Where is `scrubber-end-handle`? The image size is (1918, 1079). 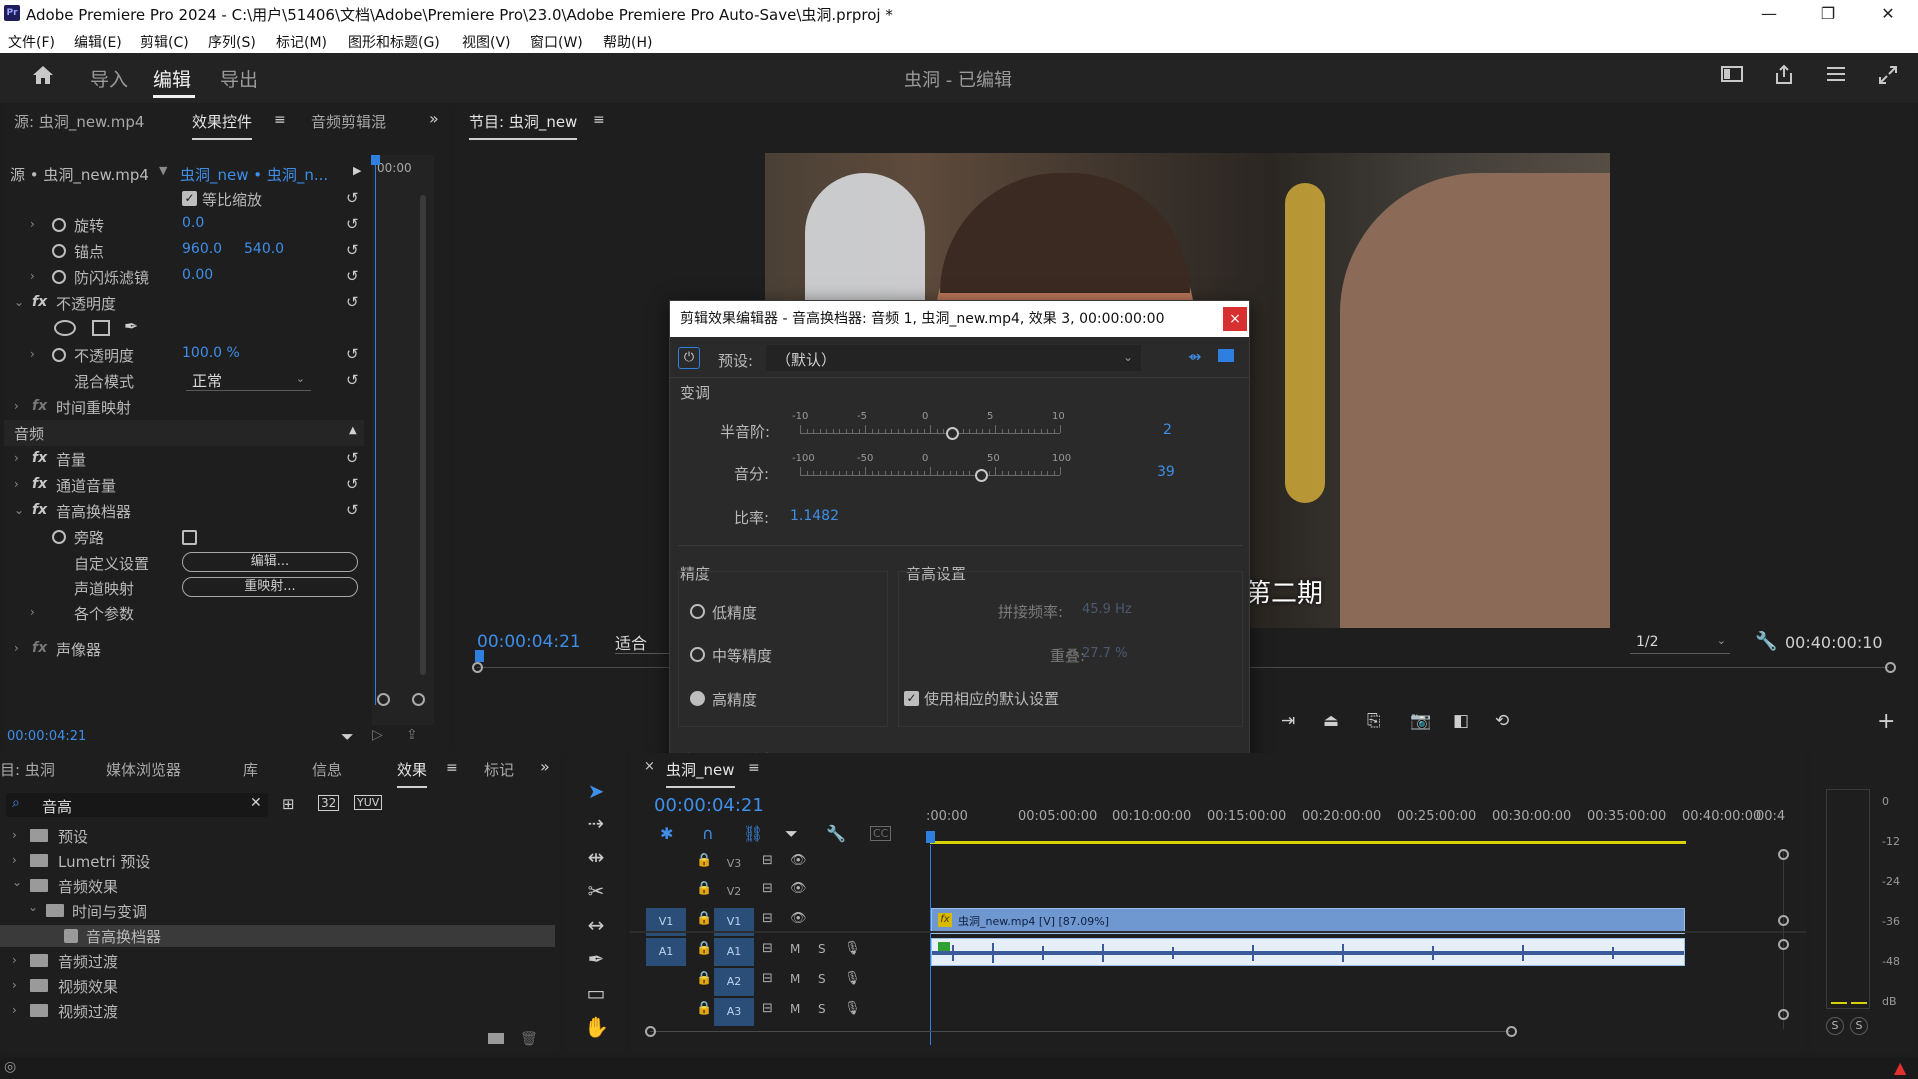 scrubber-end-handle is located at coordinates (1890, 667).